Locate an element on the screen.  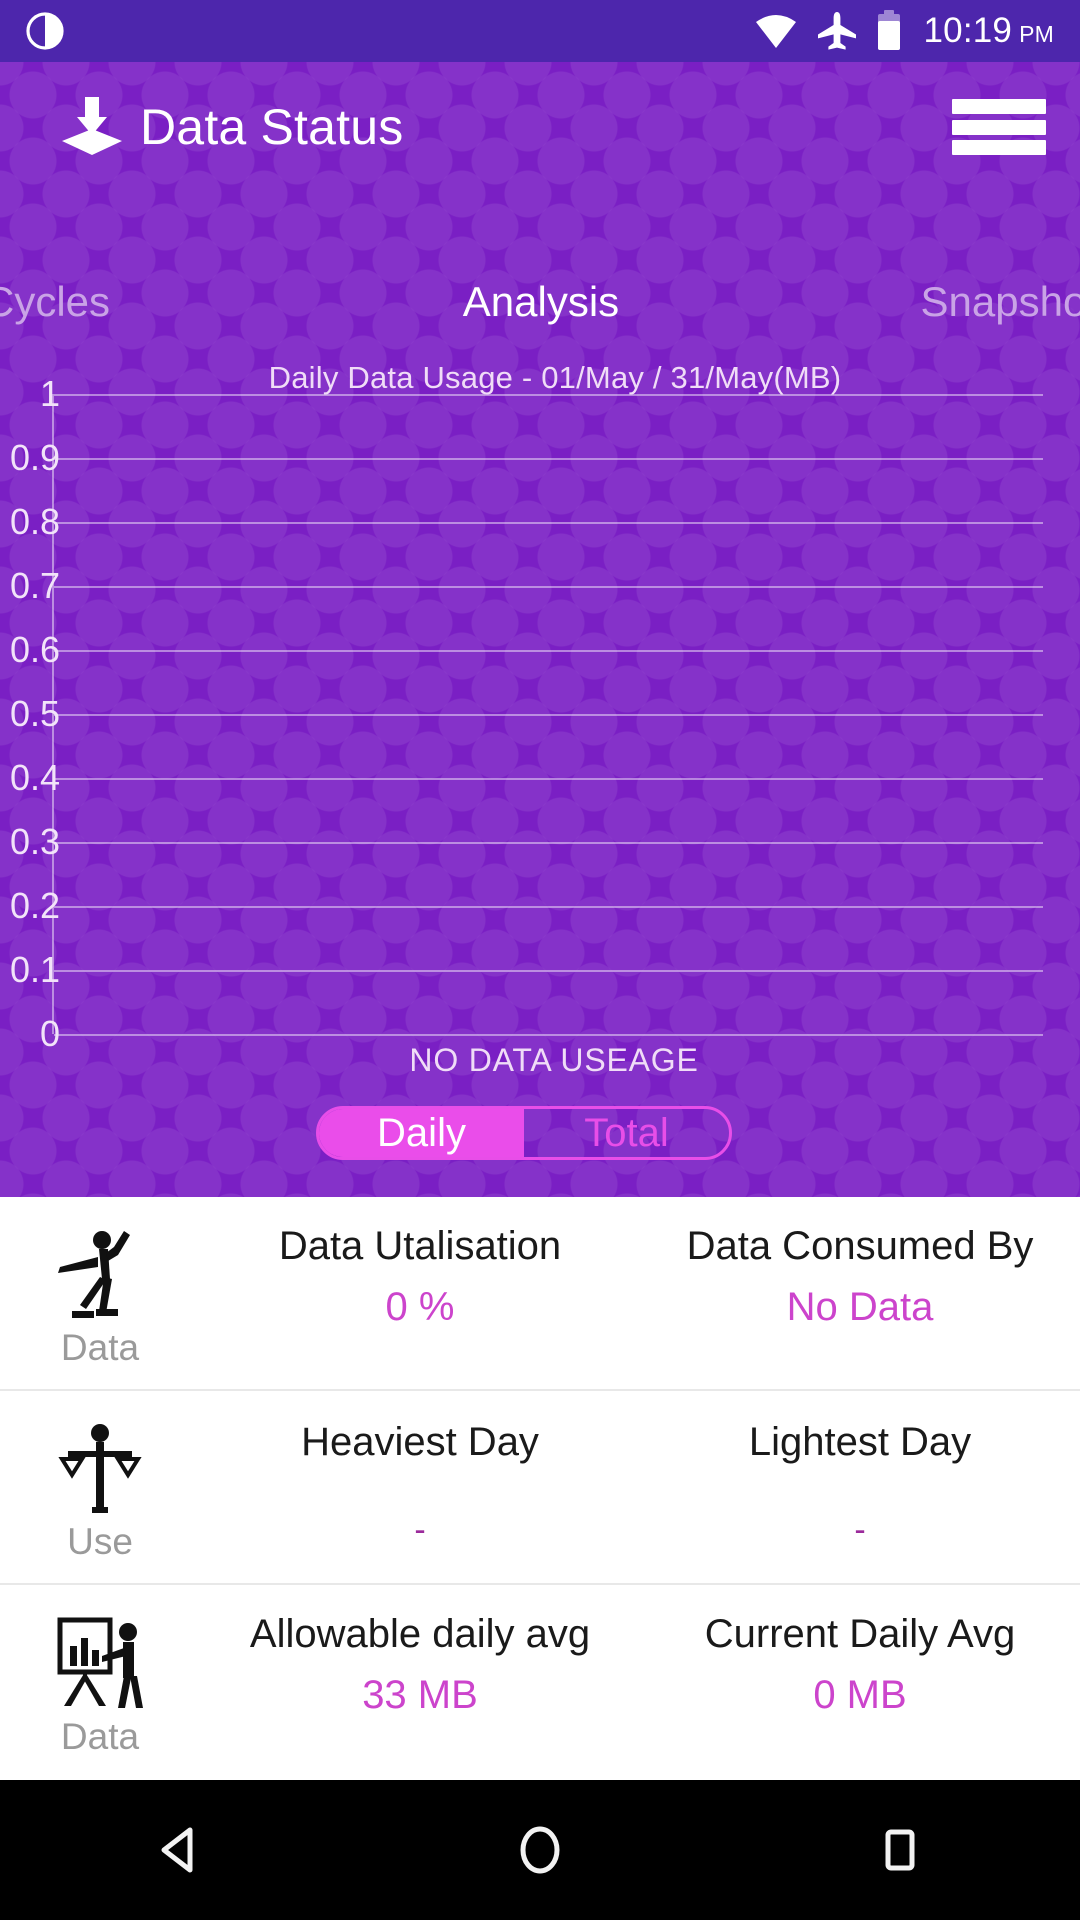
person-scales-icon is located at coordinates (100, 1470).